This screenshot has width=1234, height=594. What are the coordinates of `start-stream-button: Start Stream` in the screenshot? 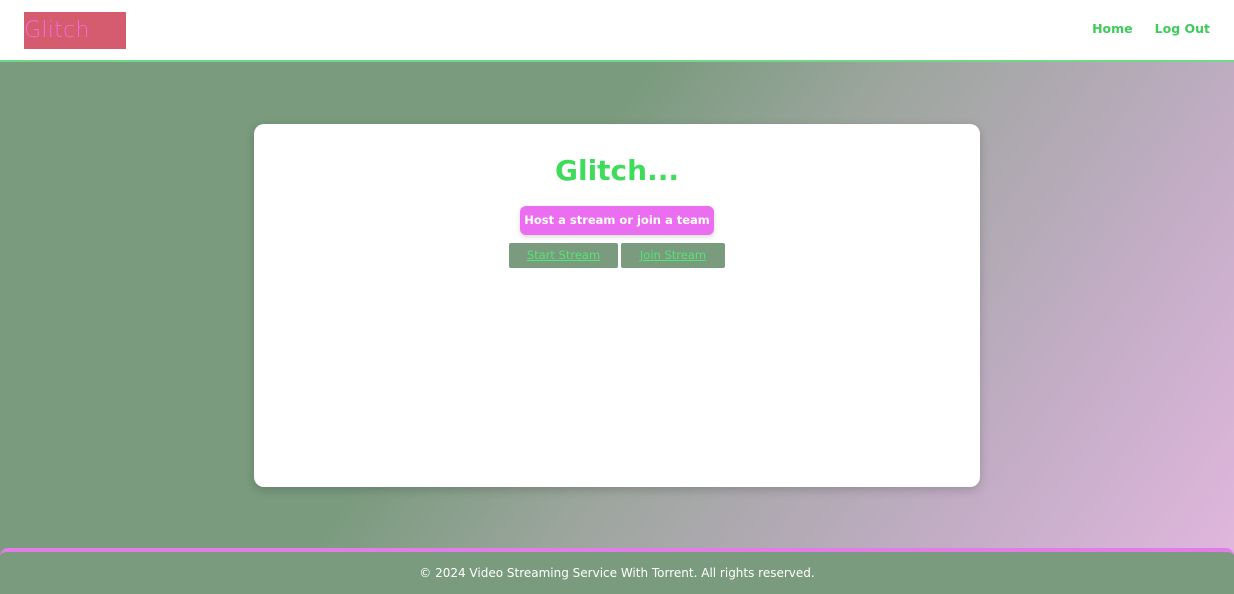 It's located at (563, 255).